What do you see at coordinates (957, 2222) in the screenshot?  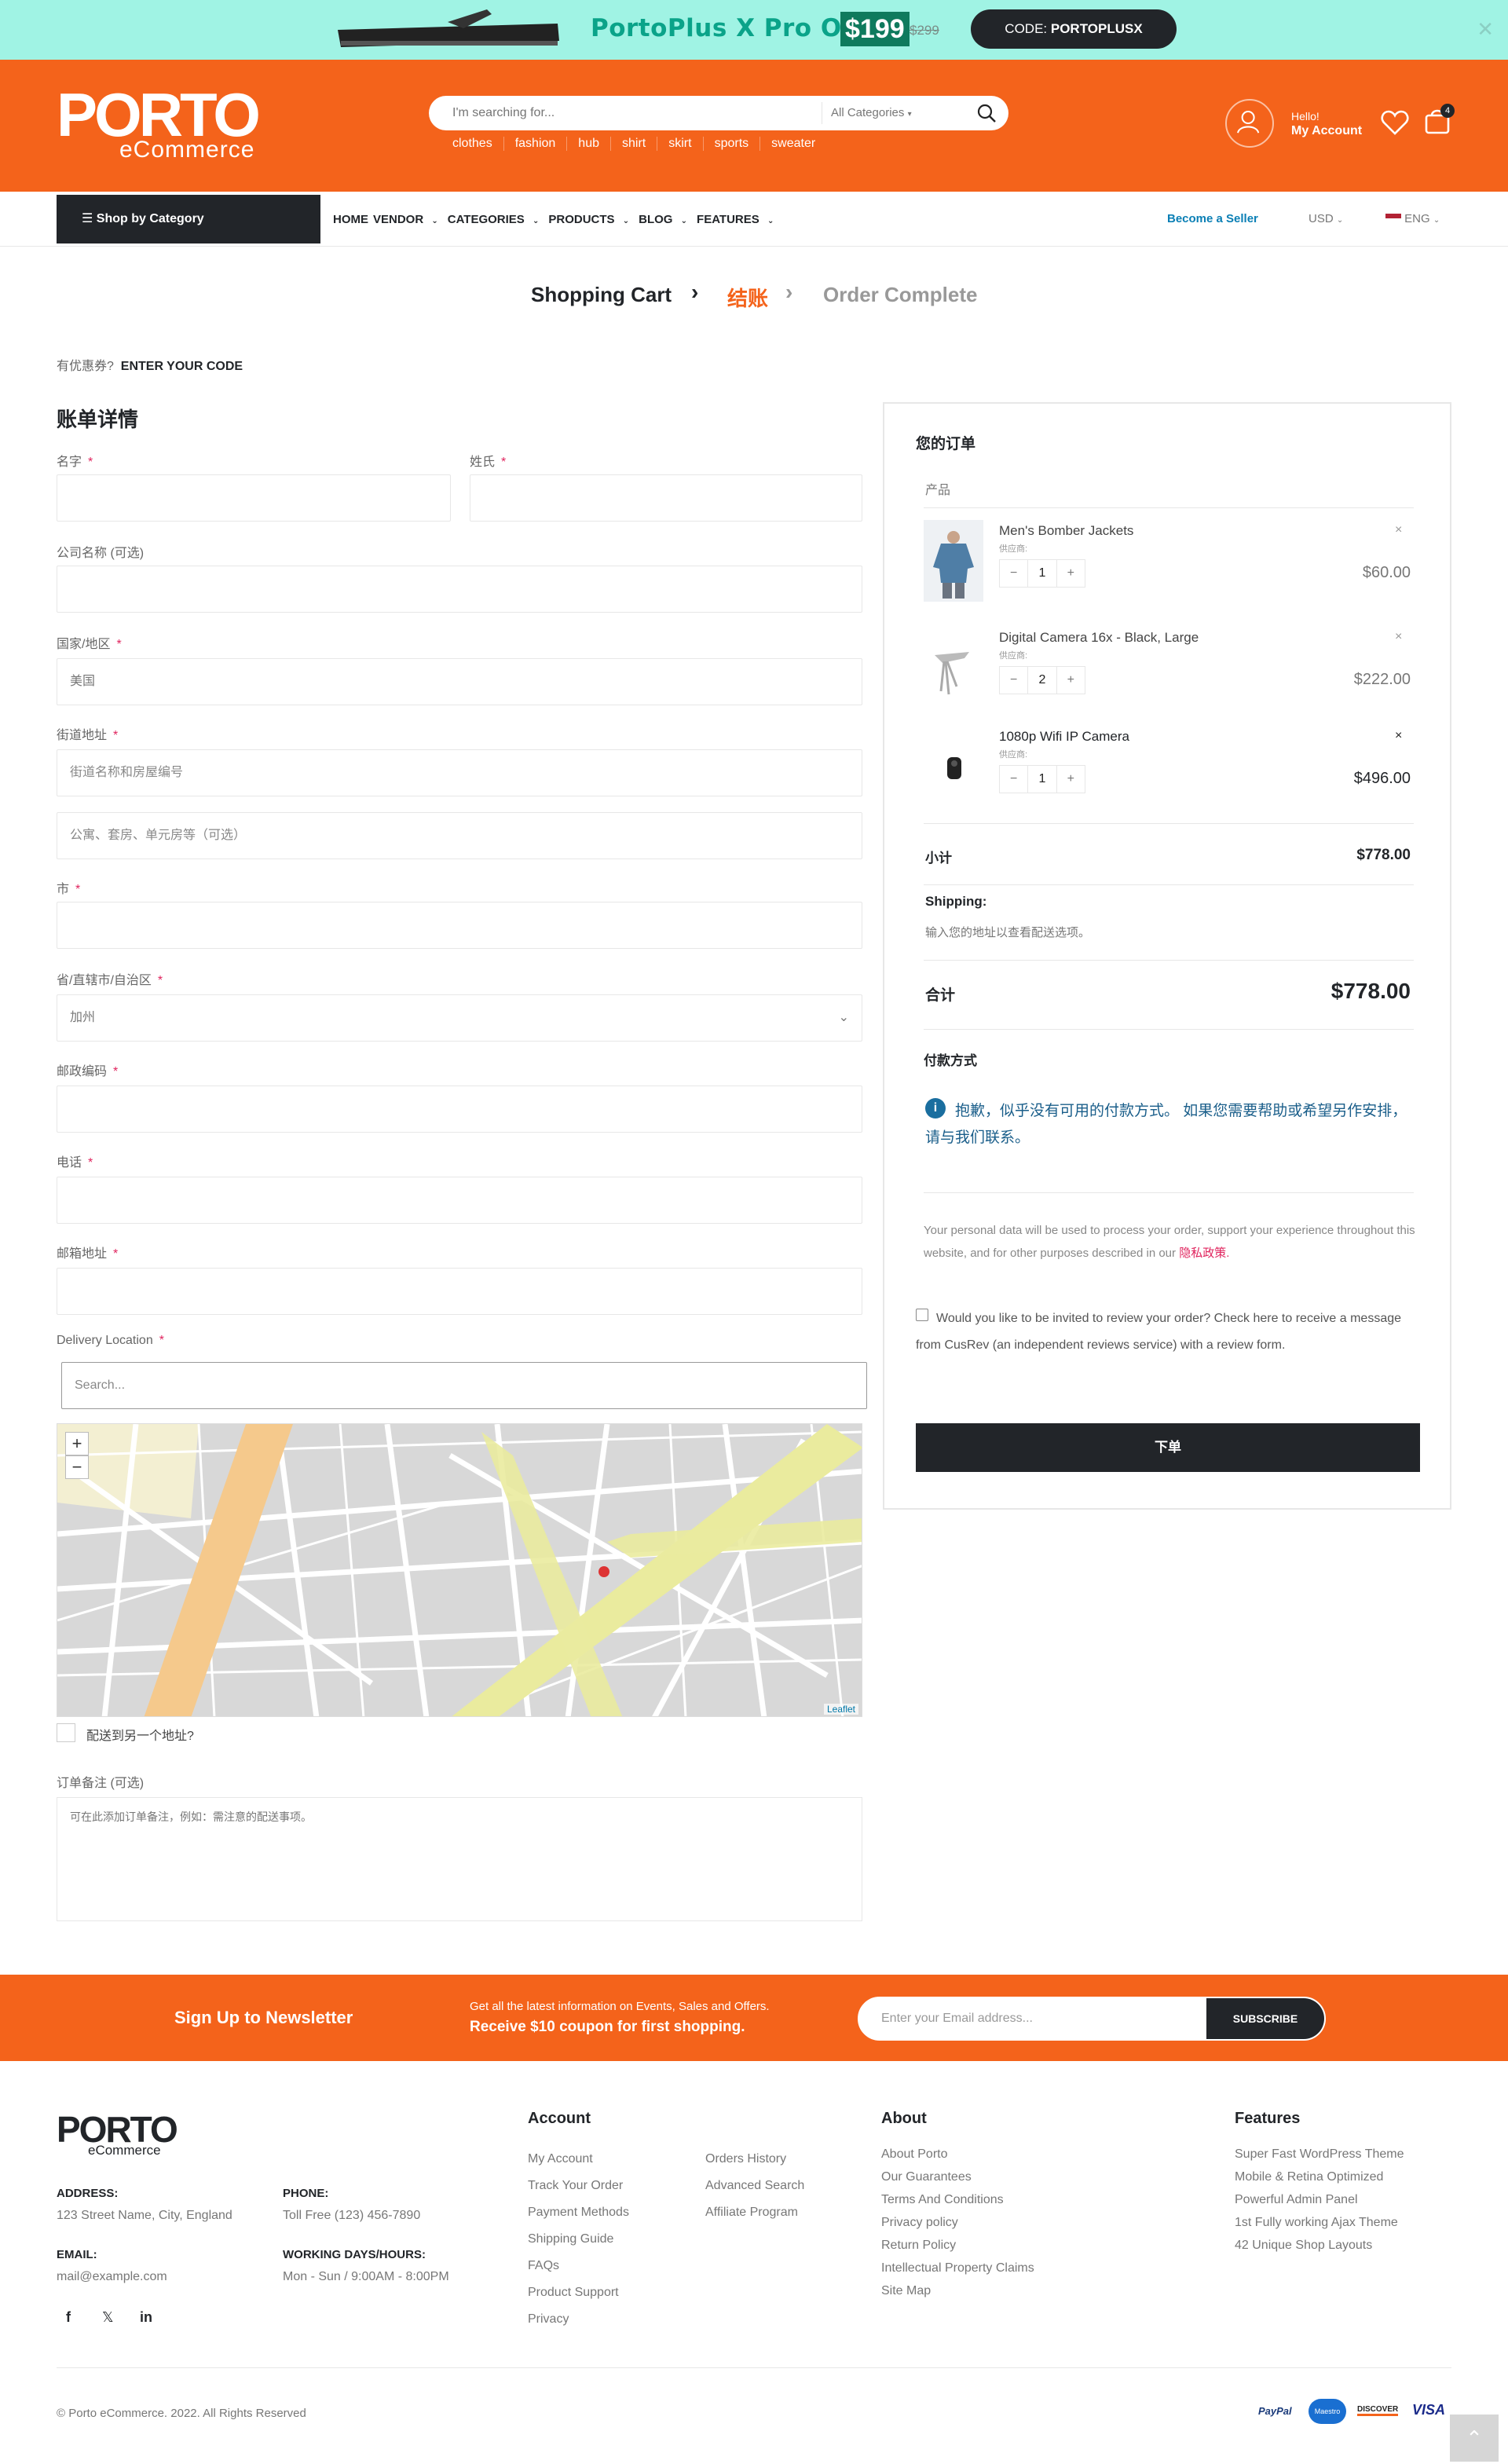 I see `footer-link: Privacy policy` at bounding box center [957, 2222].